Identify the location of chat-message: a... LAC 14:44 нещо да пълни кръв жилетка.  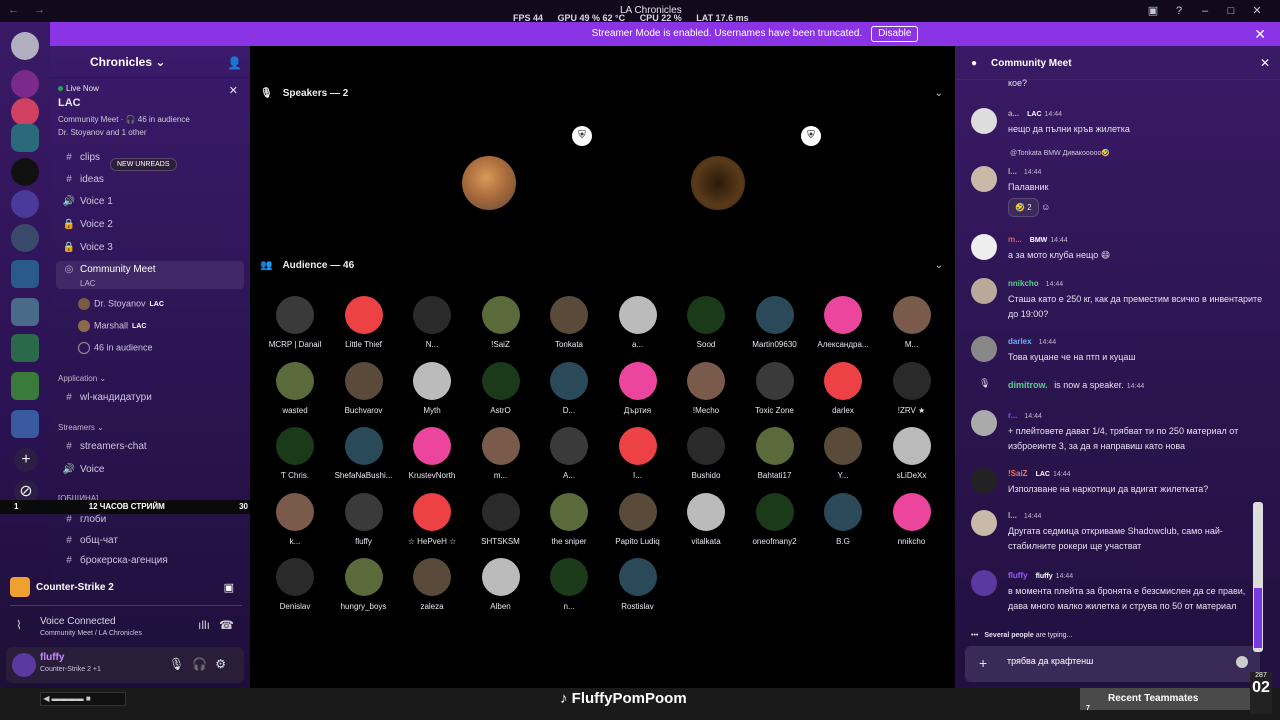
(1121, 121).